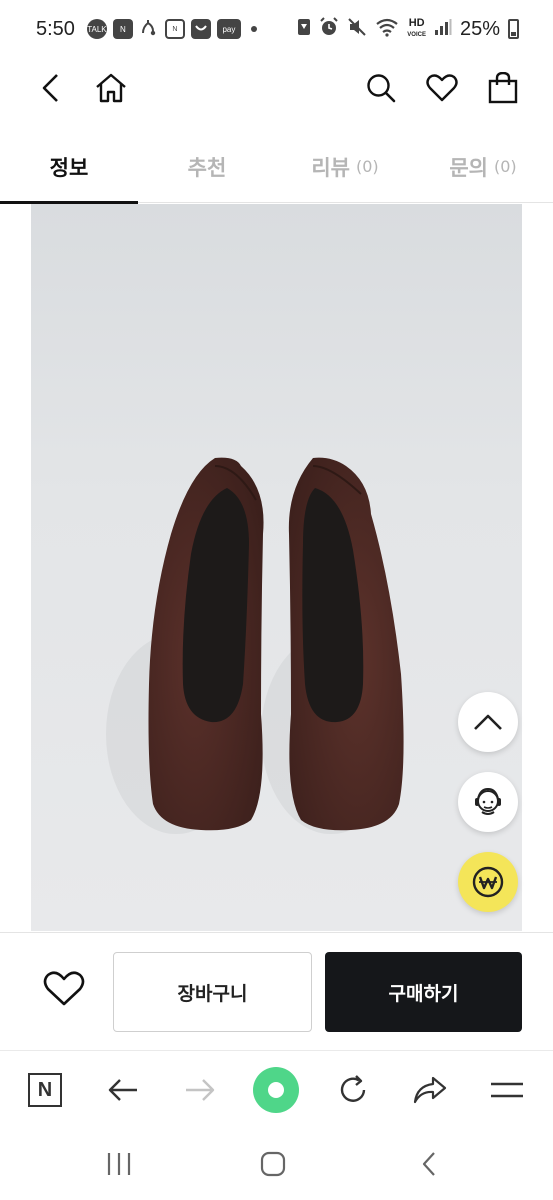  I want to click on cart-button, so click(503, 88).